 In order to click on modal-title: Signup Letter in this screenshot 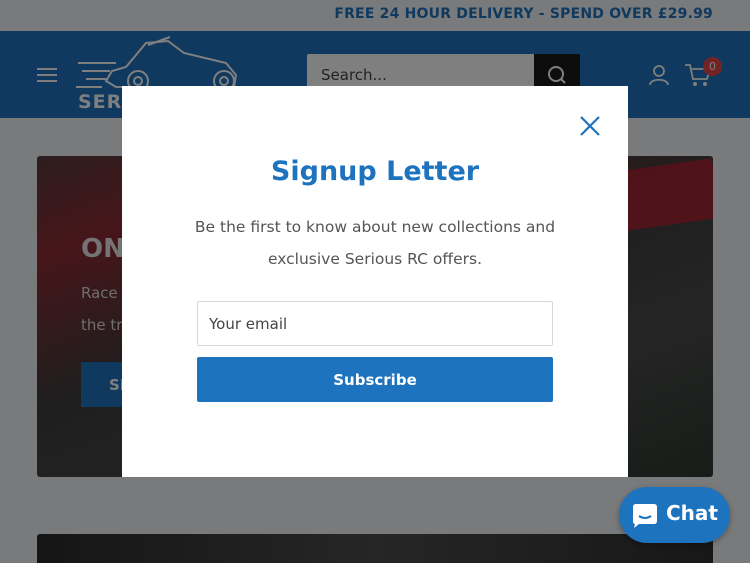, I will do `click(375, 171)`.